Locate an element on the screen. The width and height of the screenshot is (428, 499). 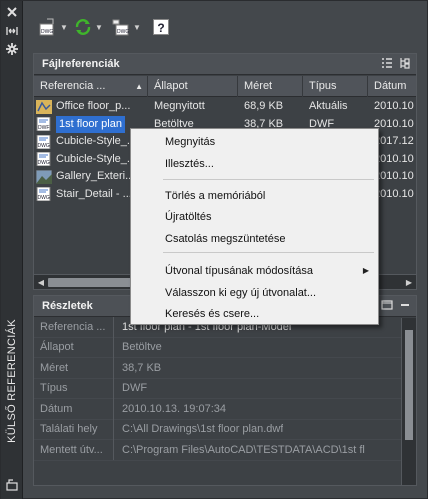
vertical-scrollbar is located at coordinates (408, 401).